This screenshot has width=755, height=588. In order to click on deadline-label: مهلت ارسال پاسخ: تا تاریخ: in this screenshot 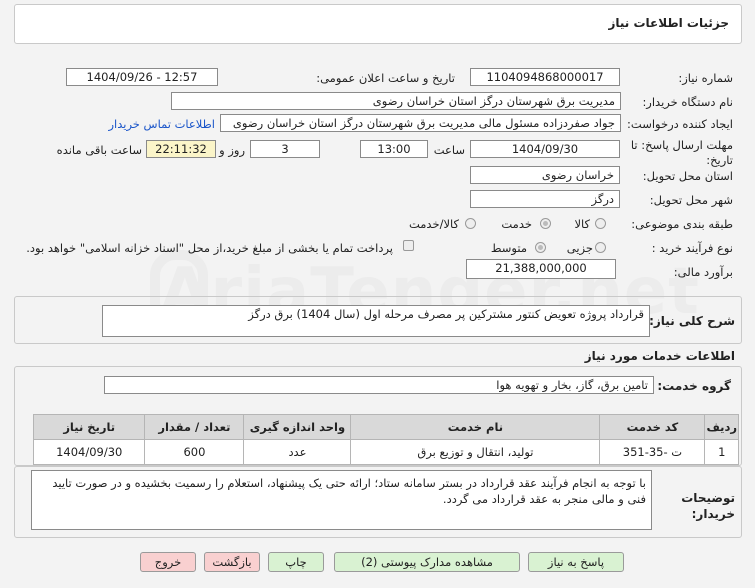, I will do `click(681, 152)`.